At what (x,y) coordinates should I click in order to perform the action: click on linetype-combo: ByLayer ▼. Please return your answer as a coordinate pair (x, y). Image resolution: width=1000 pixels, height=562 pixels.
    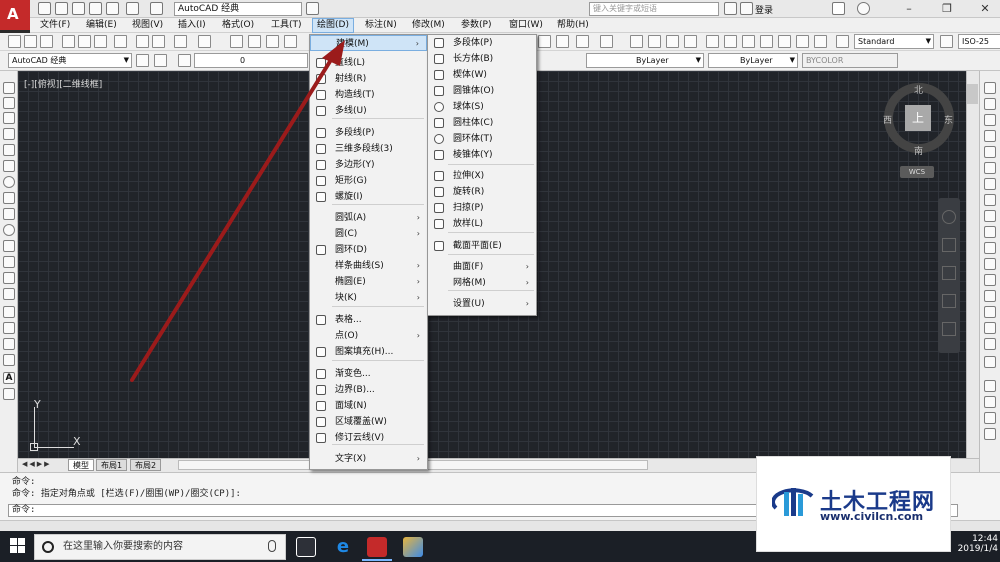
    Looking at the image, I should click on (753, 60).